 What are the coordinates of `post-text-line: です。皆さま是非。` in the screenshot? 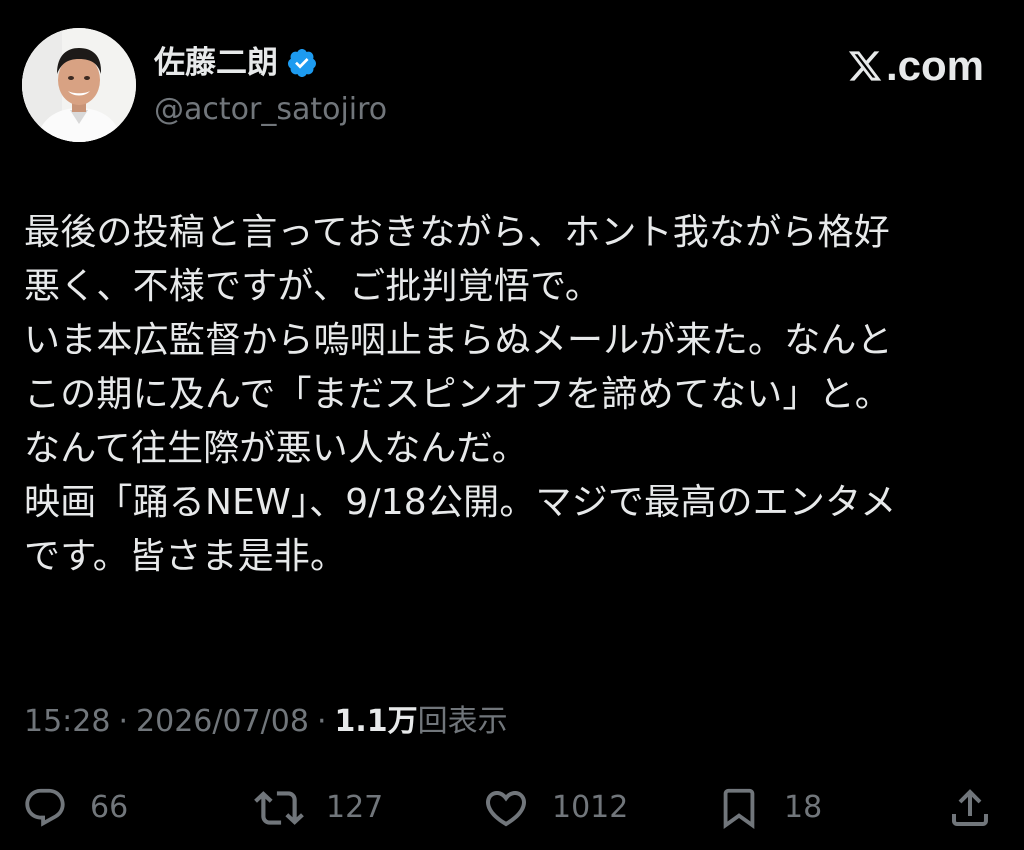 It's located at (185, 556).